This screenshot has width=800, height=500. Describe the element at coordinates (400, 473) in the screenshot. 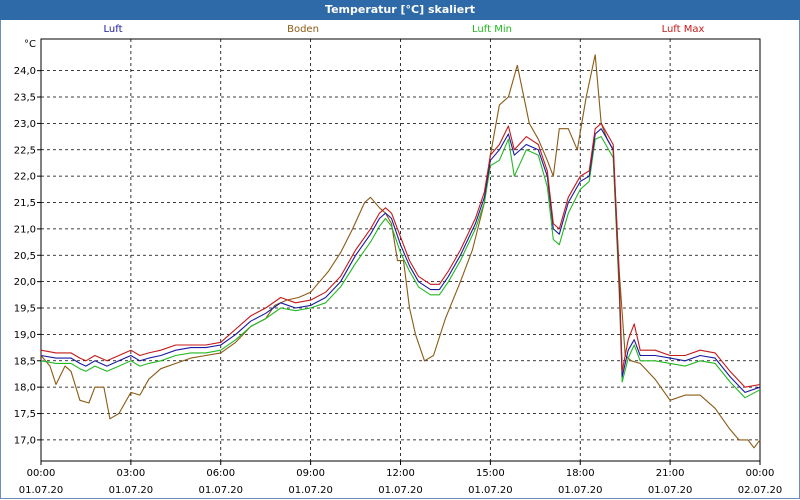

I see `x-tick-label-time: 12:00` at that location.